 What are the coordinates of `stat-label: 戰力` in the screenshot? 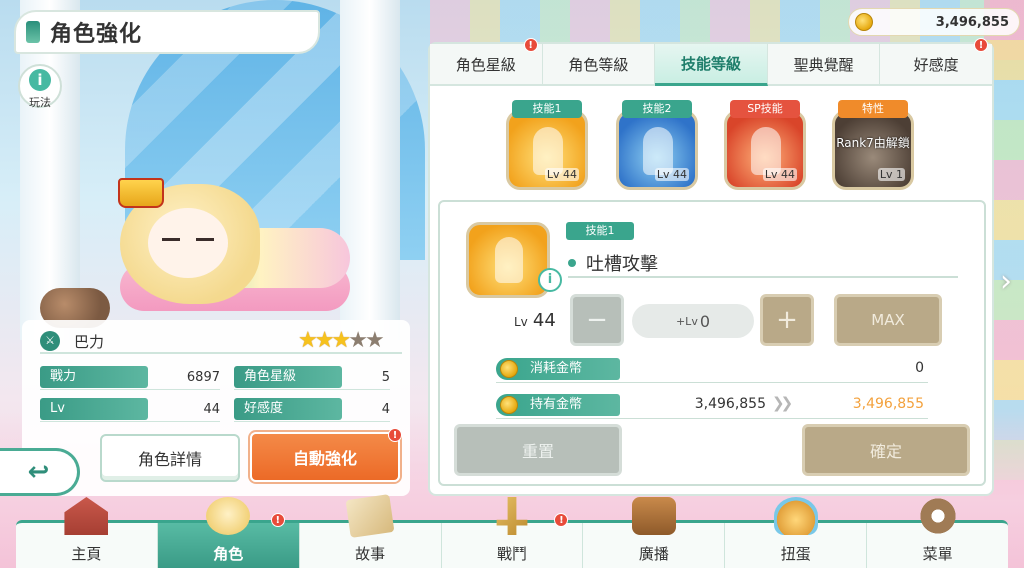 It's located at (94, 377).